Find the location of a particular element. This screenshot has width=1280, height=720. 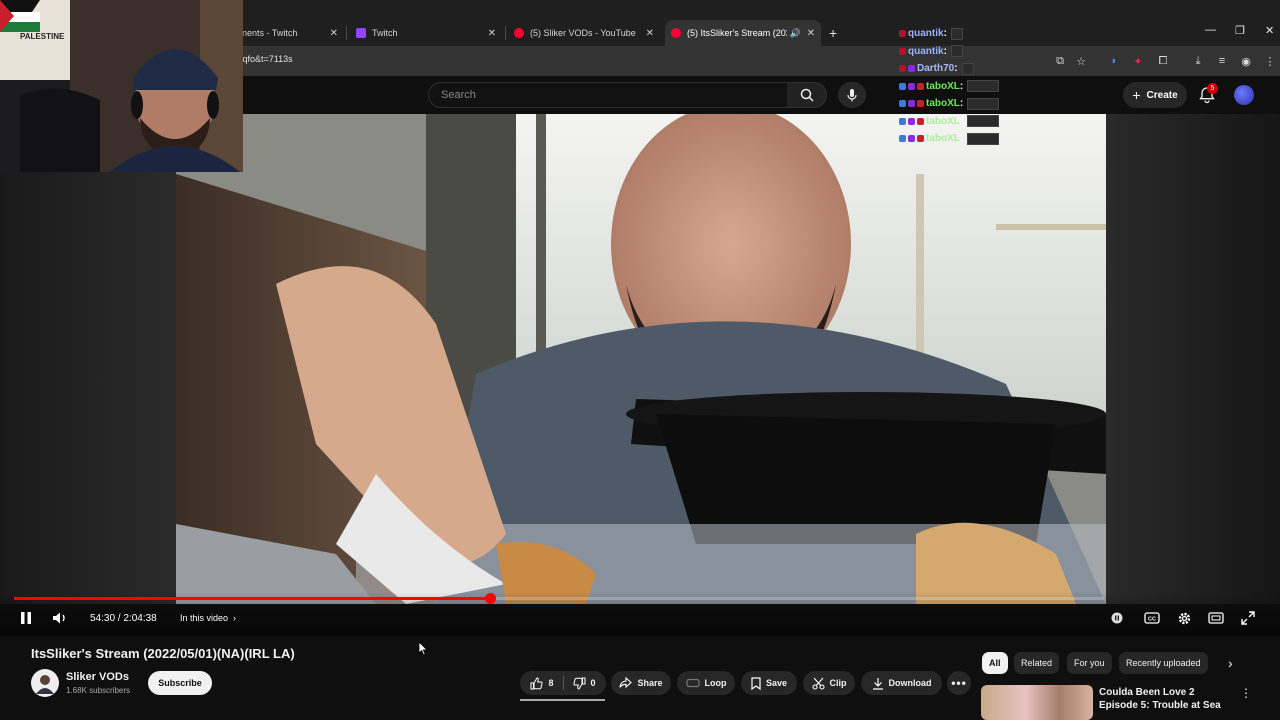

progress-bar is located at coordinates (559, 598).